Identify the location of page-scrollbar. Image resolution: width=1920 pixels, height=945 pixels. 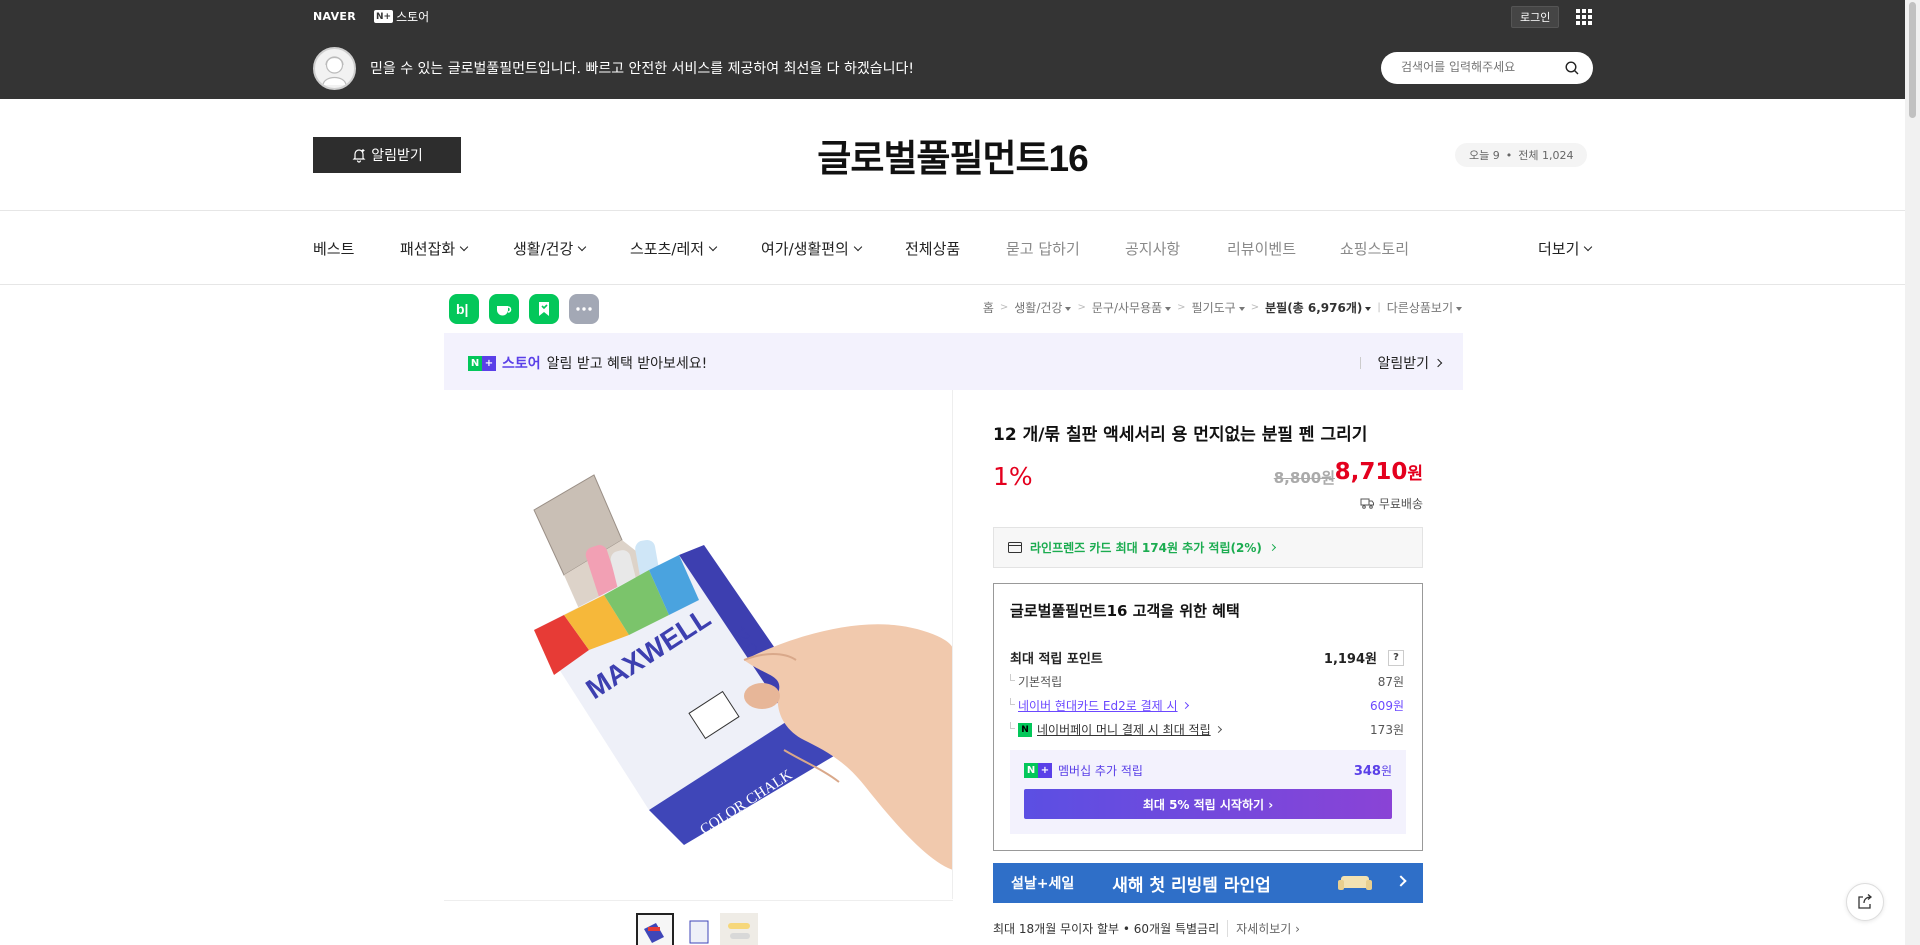
(1912, 472).